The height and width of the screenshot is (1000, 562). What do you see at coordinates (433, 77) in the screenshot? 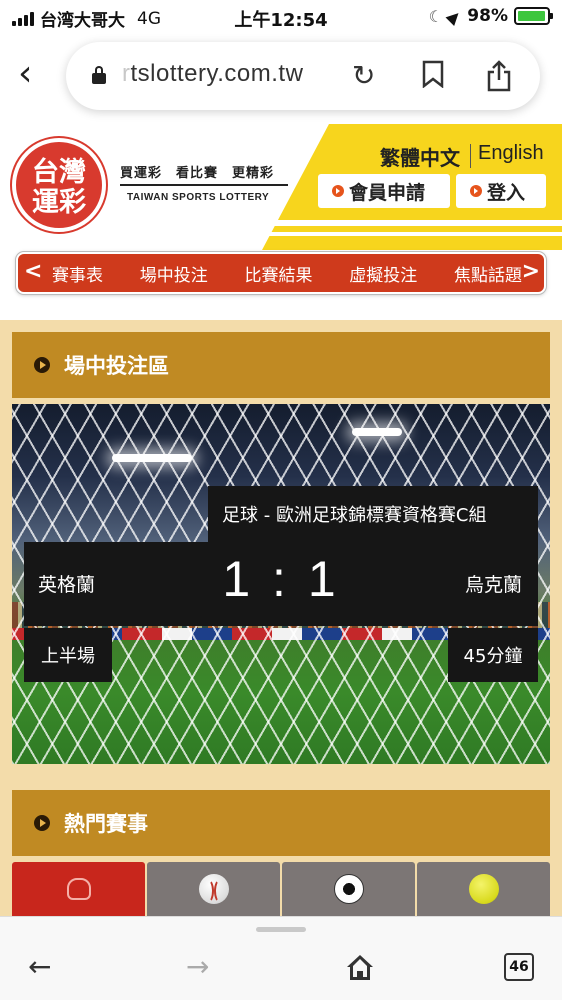
I see `bookmark-icon` at bounding box center [433, 77].